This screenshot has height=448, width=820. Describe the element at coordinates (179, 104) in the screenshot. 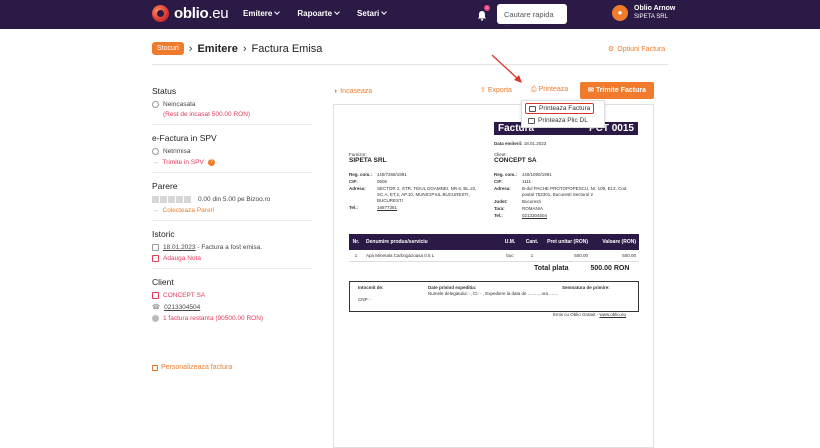

I see `status-value: Neincasata` at that location.